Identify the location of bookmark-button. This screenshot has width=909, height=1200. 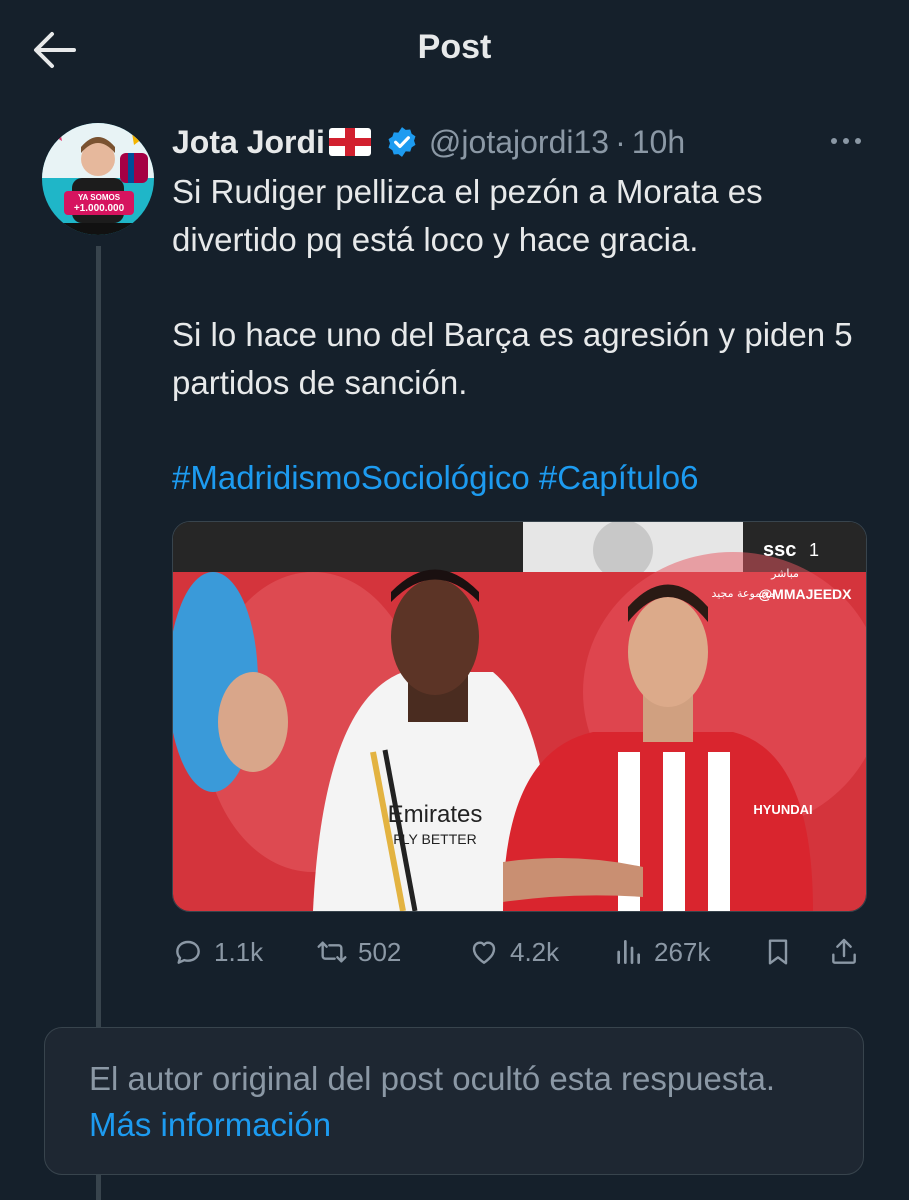
(778, 952).